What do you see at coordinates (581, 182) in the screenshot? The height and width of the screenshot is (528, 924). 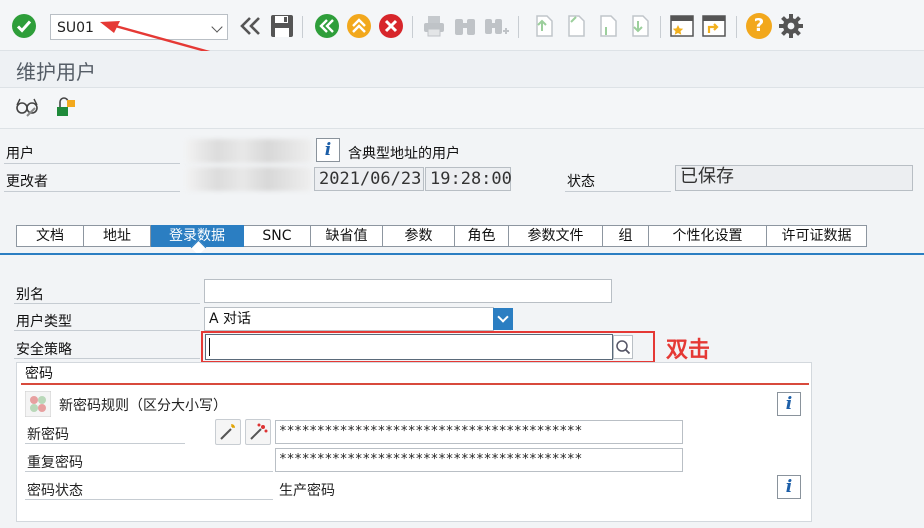 I see `status-label: 状态` at bounding box center [581, 182].